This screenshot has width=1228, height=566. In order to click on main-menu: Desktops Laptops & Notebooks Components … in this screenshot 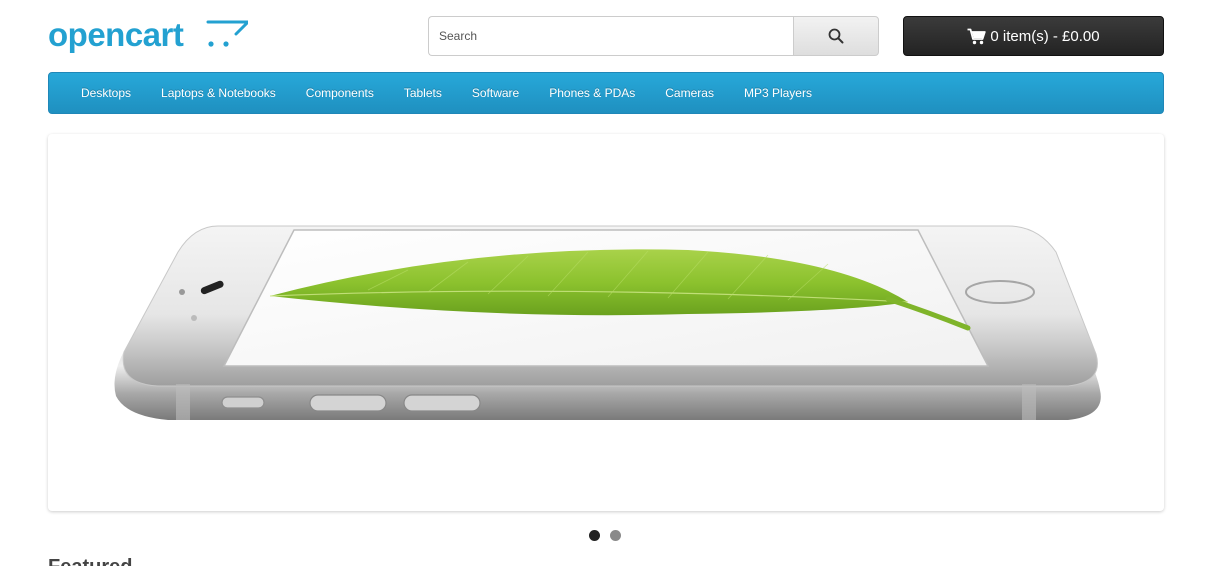, I will do `click(606, 93)`.